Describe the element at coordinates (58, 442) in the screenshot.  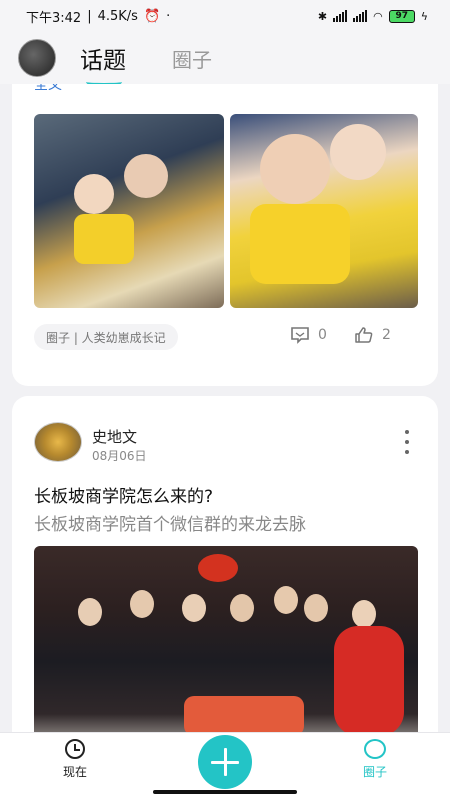
I see `author-avatar` at that location.